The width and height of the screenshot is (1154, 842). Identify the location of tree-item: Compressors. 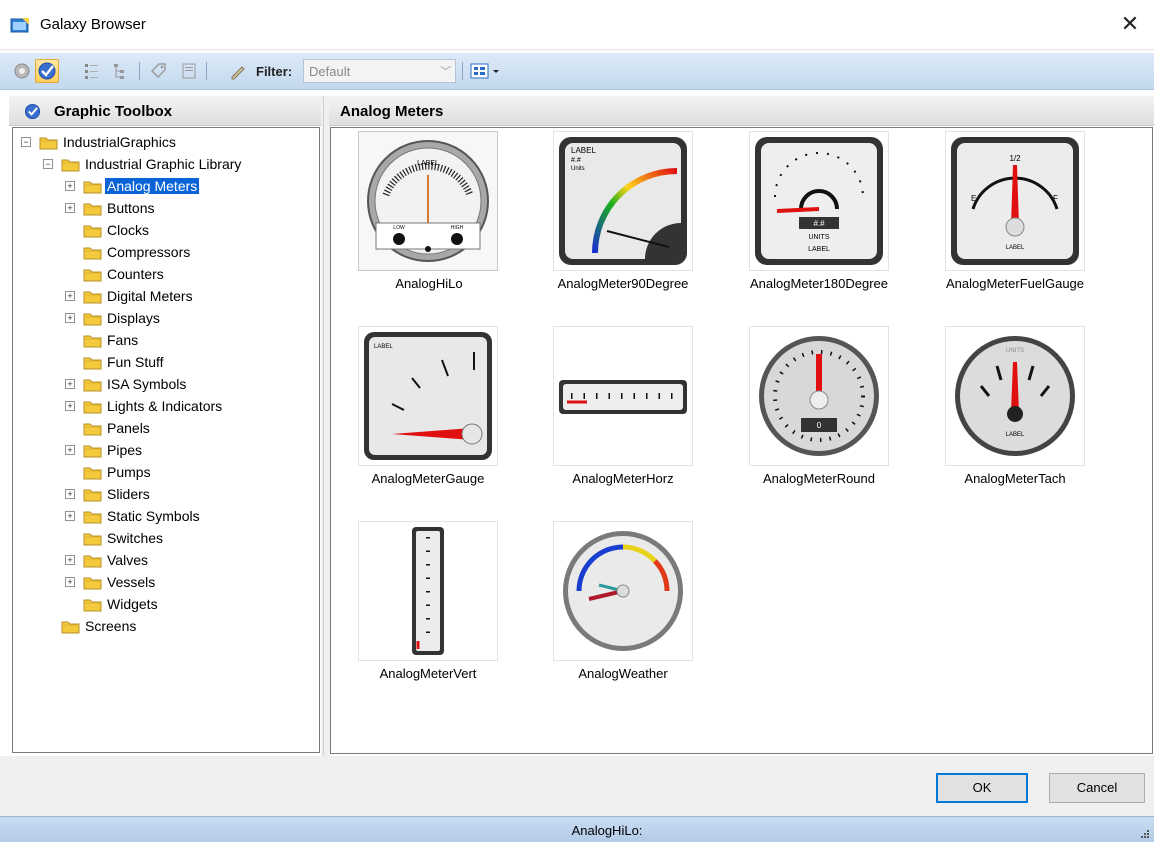
(187, 253).